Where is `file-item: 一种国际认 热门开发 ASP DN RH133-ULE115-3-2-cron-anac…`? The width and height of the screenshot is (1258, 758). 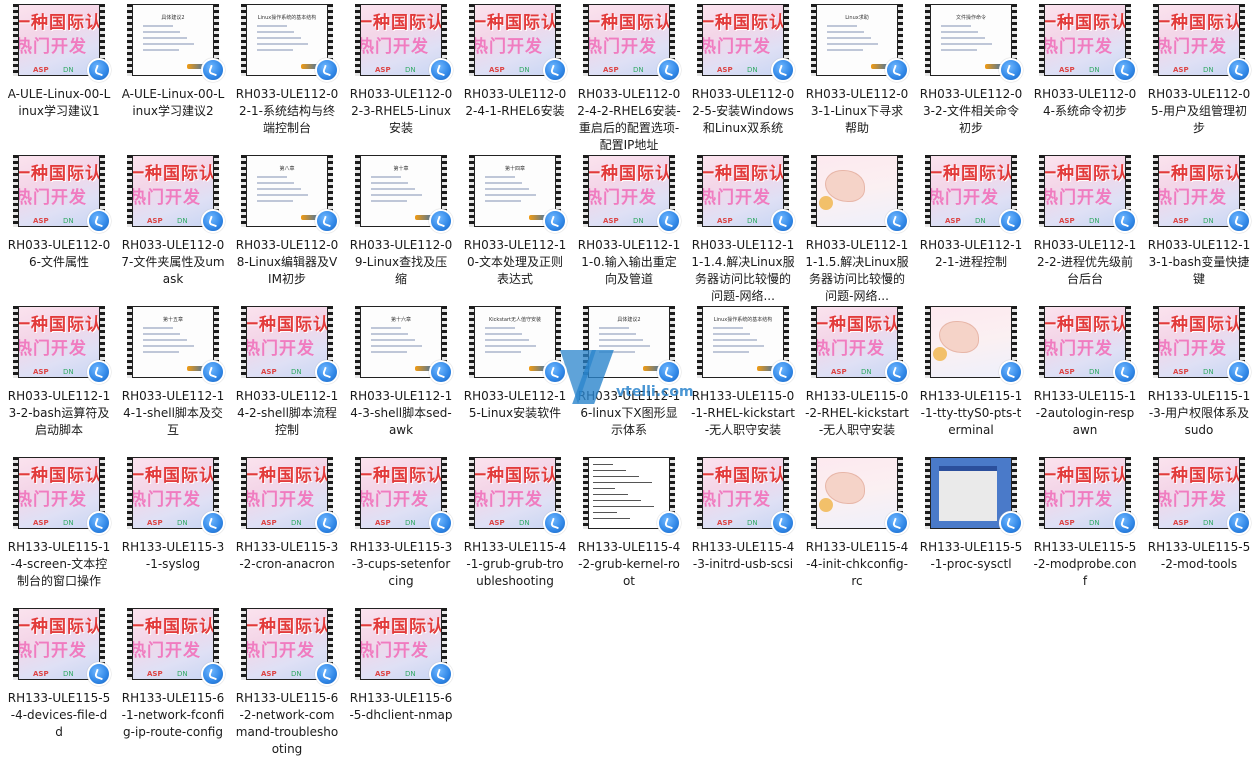
file-item: 一种国际认 热门开发 ASP DN RH133-ULE115-3-2-cron-anac… is located at coordinates (287, 532).